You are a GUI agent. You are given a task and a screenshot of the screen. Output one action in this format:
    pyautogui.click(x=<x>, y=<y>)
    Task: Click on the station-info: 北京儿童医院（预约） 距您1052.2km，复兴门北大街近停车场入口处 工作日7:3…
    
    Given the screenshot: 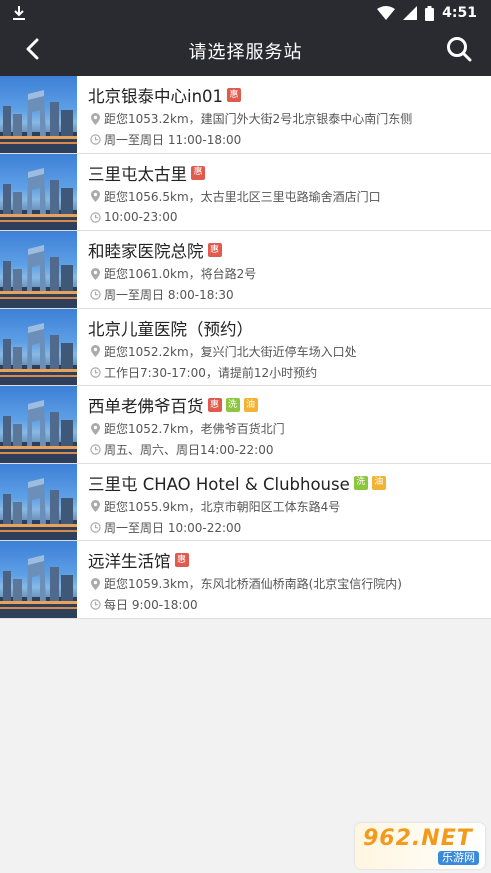 What is the action you would take?
    pyautogui.click(x=284, y=347)
    